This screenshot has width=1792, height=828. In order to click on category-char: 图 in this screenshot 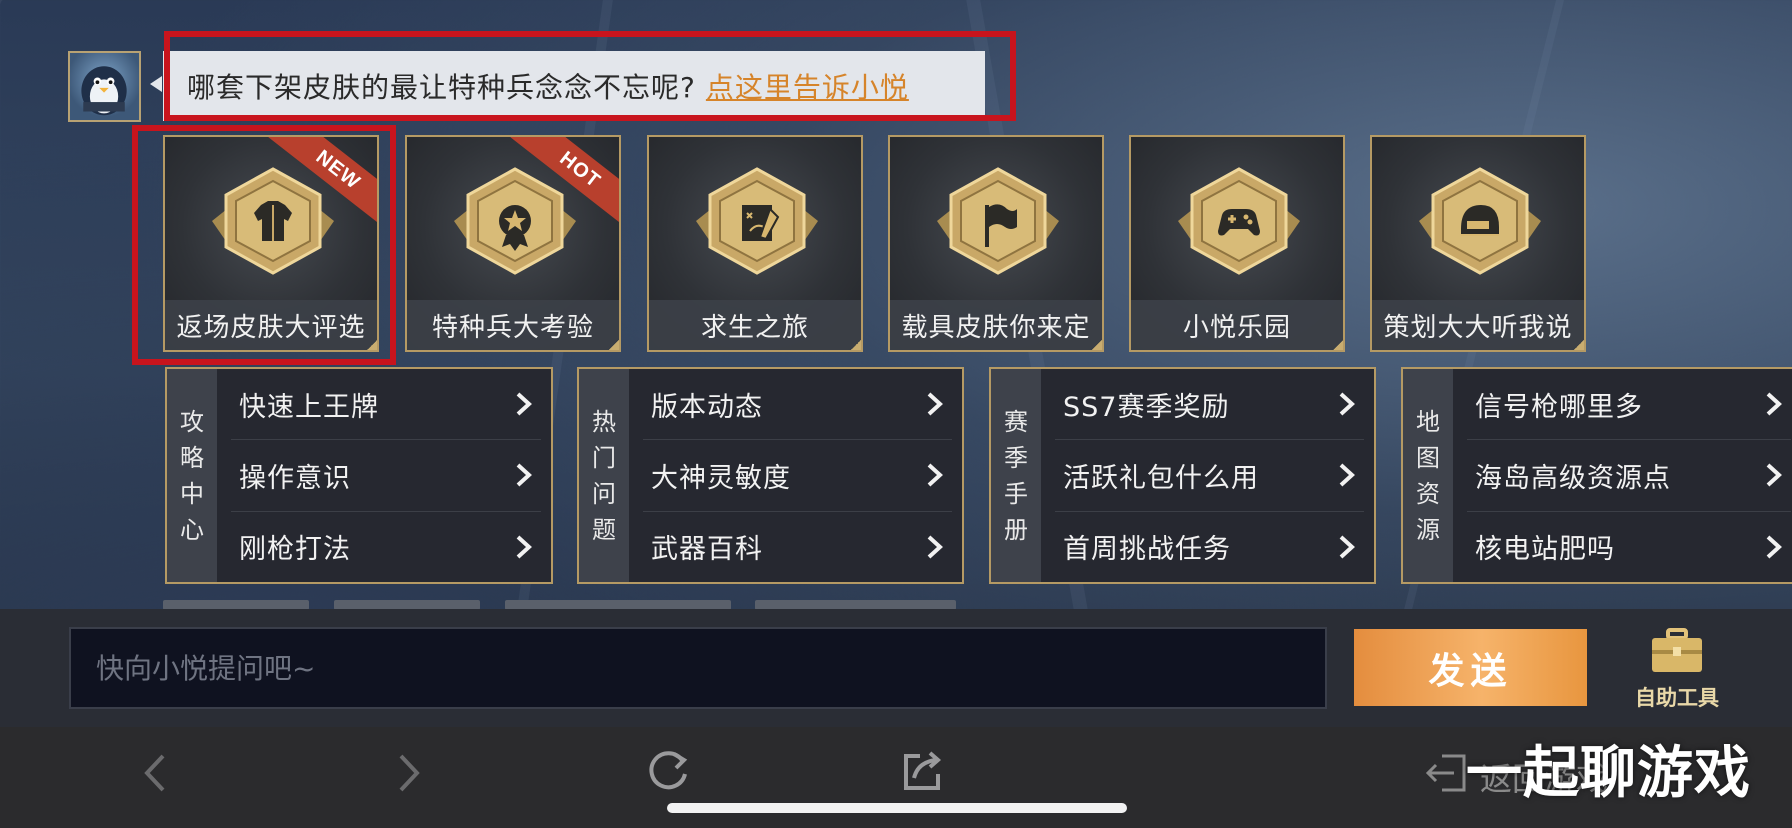, I will do `click(1428, 457)`.